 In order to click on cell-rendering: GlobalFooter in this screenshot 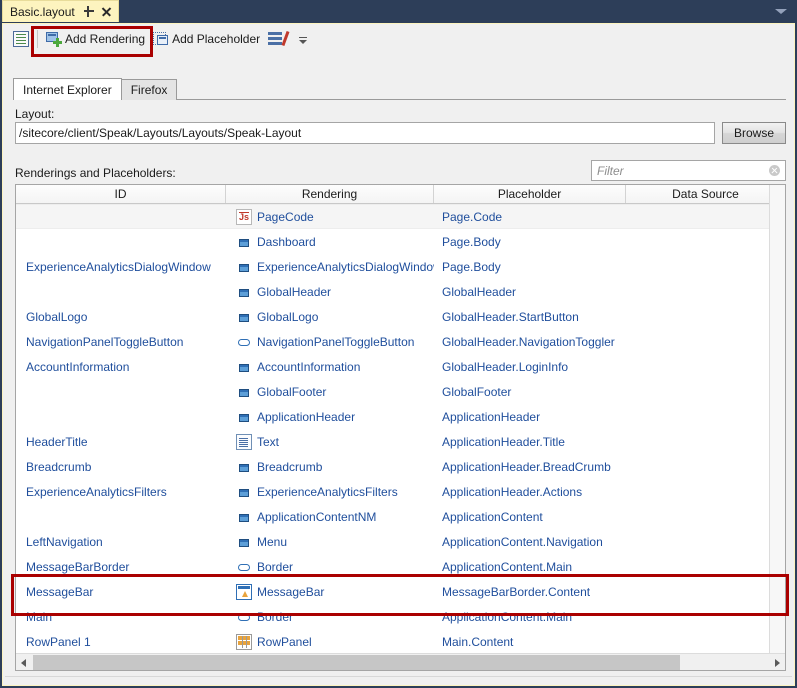, I will do `click(330, 392)`.